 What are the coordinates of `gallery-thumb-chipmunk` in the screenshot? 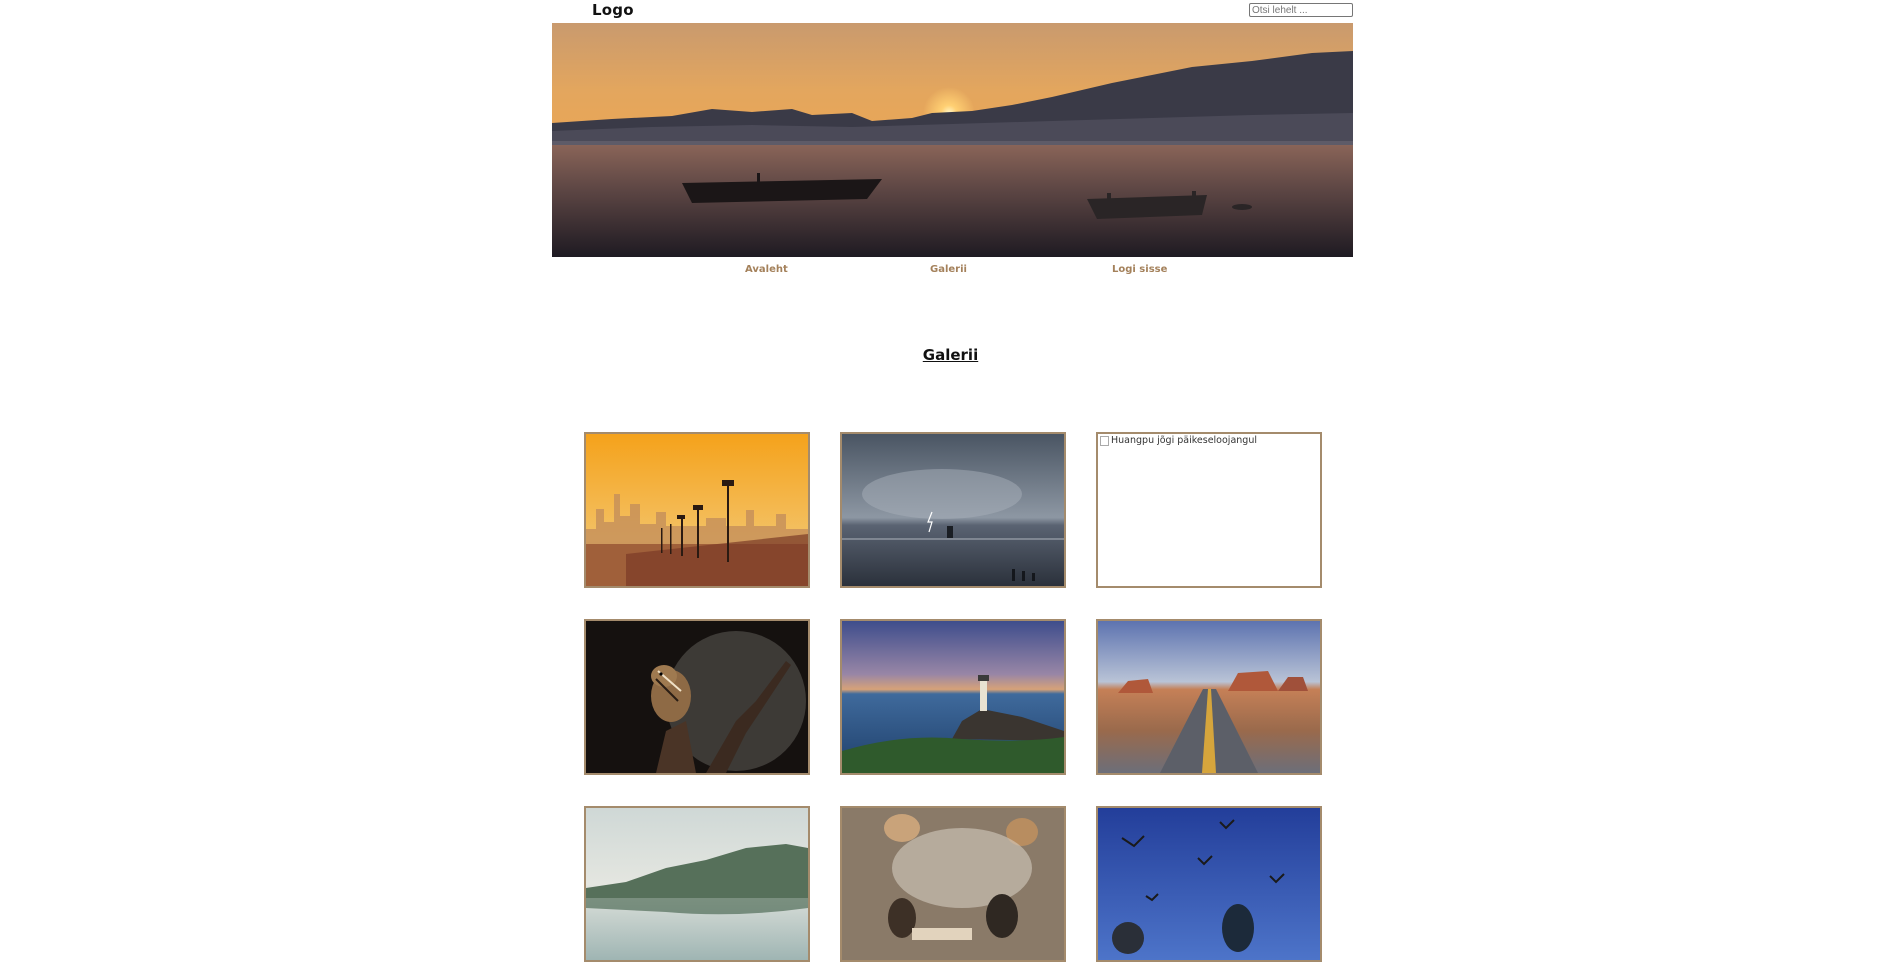 It's located at (697, 697).